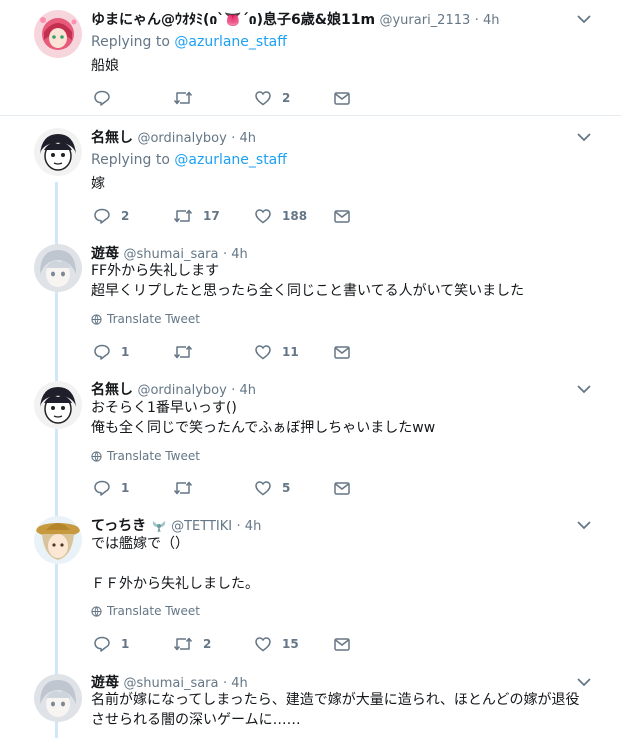 The width and height of the screenshot is (621, 738). I want to click on like-count: 15, so click(290, 644).